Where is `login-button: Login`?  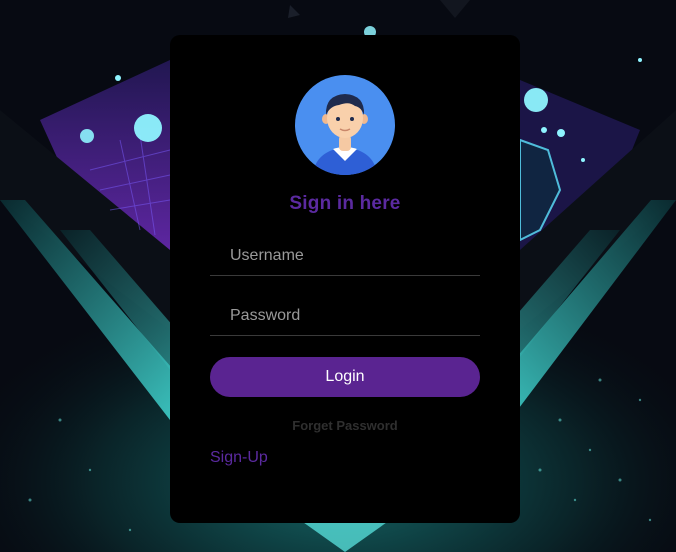 login-button: Login is located at coordinates (345, 377).